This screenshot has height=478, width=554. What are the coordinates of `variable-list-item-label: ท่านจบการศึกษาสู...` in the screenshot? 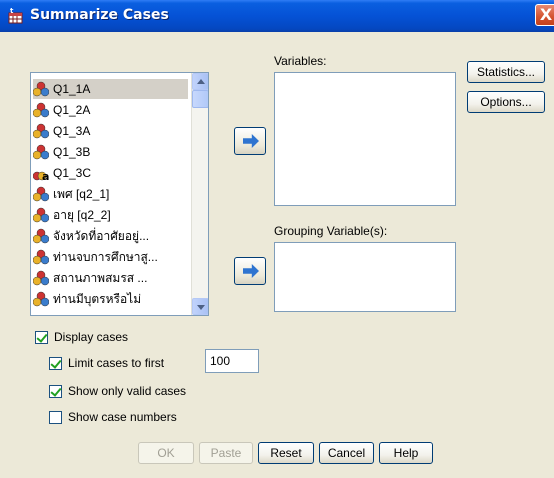 It's located at (105, 256).